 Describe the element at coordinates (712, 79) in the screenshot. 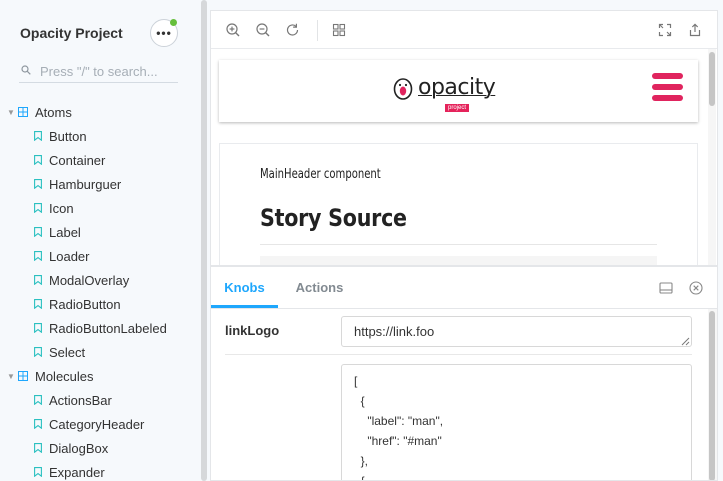

I see `preview-scrollbar-thumb` at that location.